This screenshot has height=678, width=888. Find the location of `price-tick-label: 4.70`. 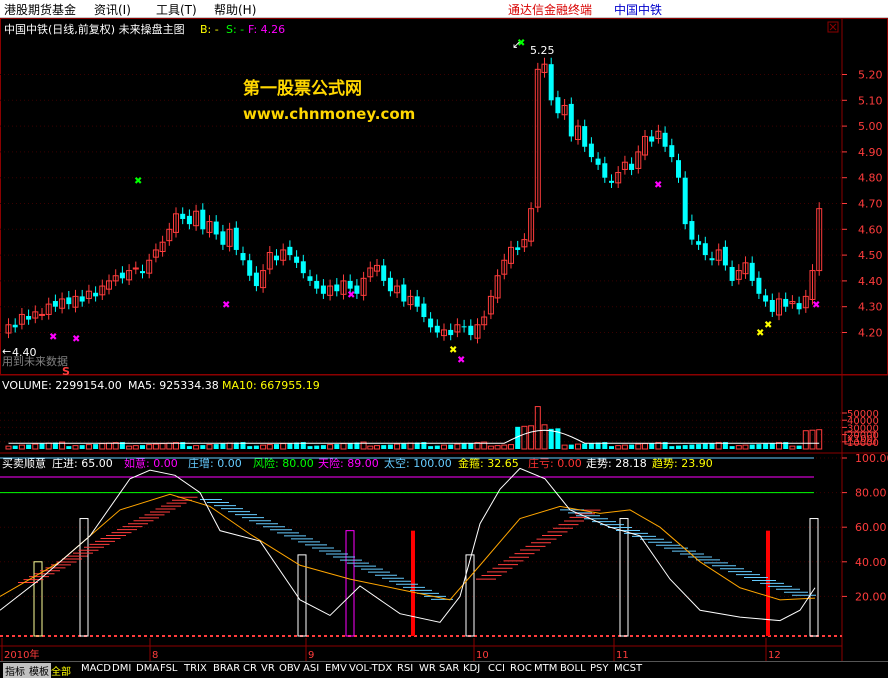

price-tick-label: 4.70 is located at coordinates (870, 204).